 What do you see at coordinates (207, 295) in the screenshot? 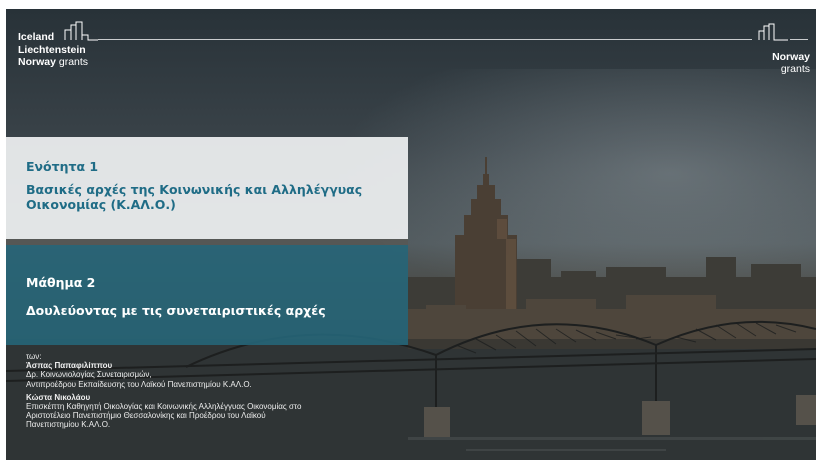
I see `lesson-panel` at bounding box center [207, 295].